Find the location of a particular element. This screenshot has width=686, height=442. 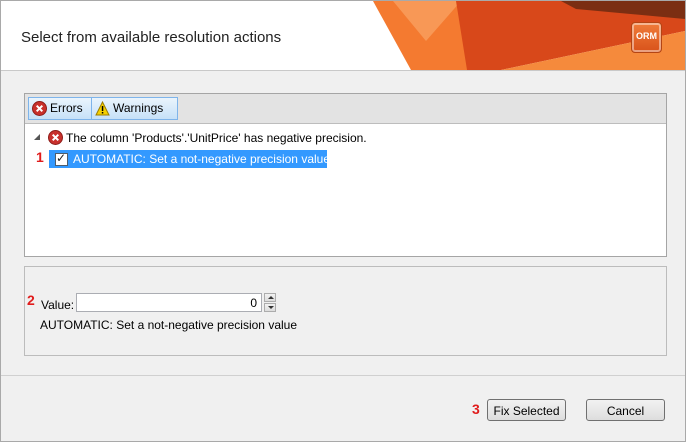

checkmark-icon: ✓ is located at coordinates (61, 158).